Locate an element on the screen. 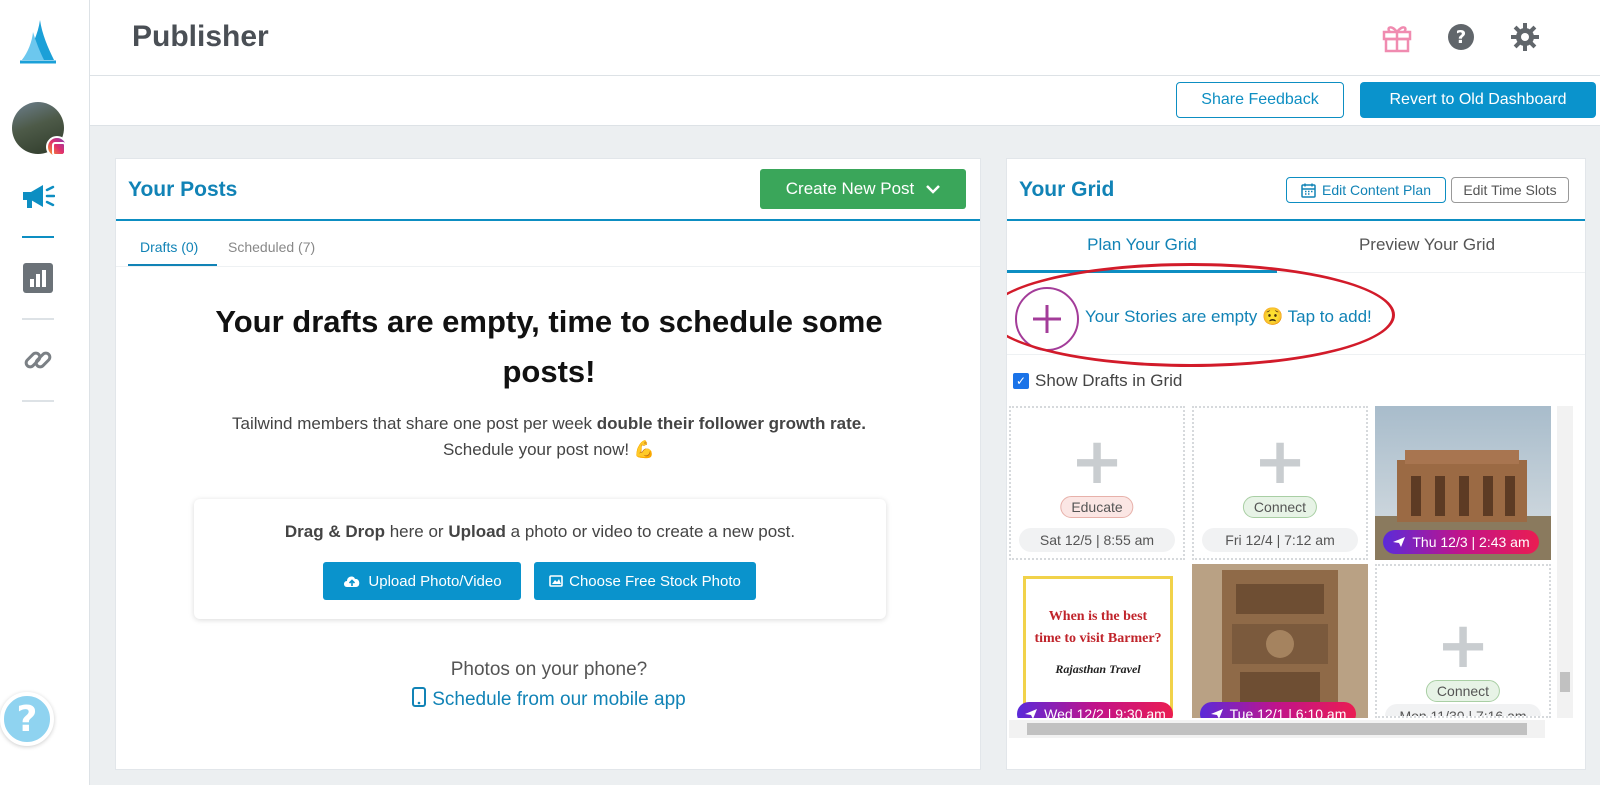 The width and height of the screenshot is (1600, 785). mobile-app-label: Schedule from our mobile app is located at coordinates (559, 699).